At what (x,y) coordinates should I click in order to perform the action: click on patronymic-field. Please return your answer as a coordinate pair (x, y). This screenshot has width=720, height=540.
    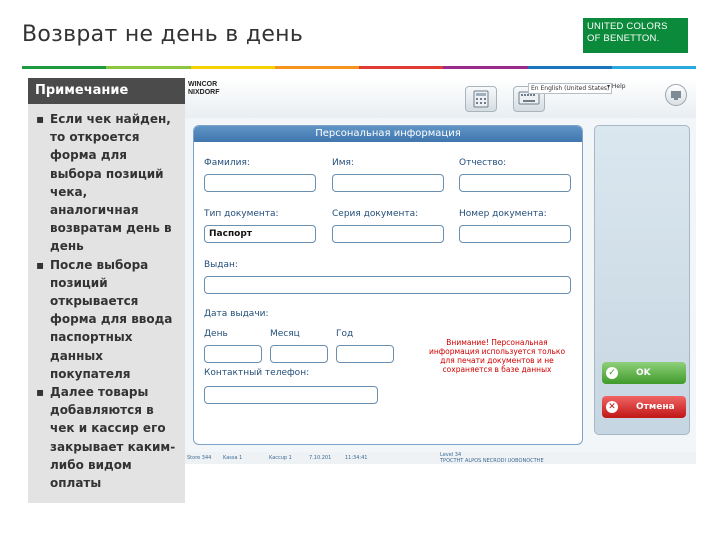
    Looking at the image, I should click on (515, 183).